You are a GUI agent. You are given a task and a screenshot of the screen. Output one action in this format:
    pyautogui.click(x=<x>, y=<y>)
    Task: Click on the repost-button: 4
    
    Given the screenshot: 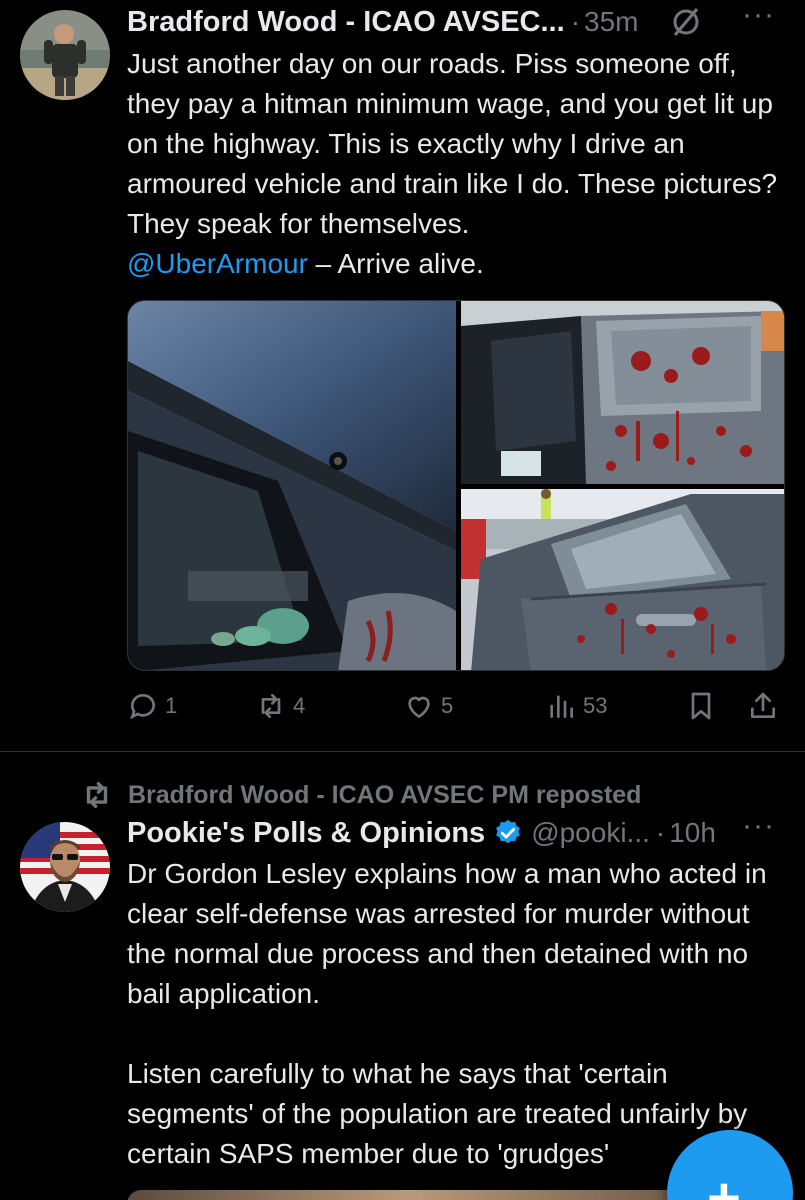 What is the action you would take?
    pyautogui.click(x=280, y=706)
    